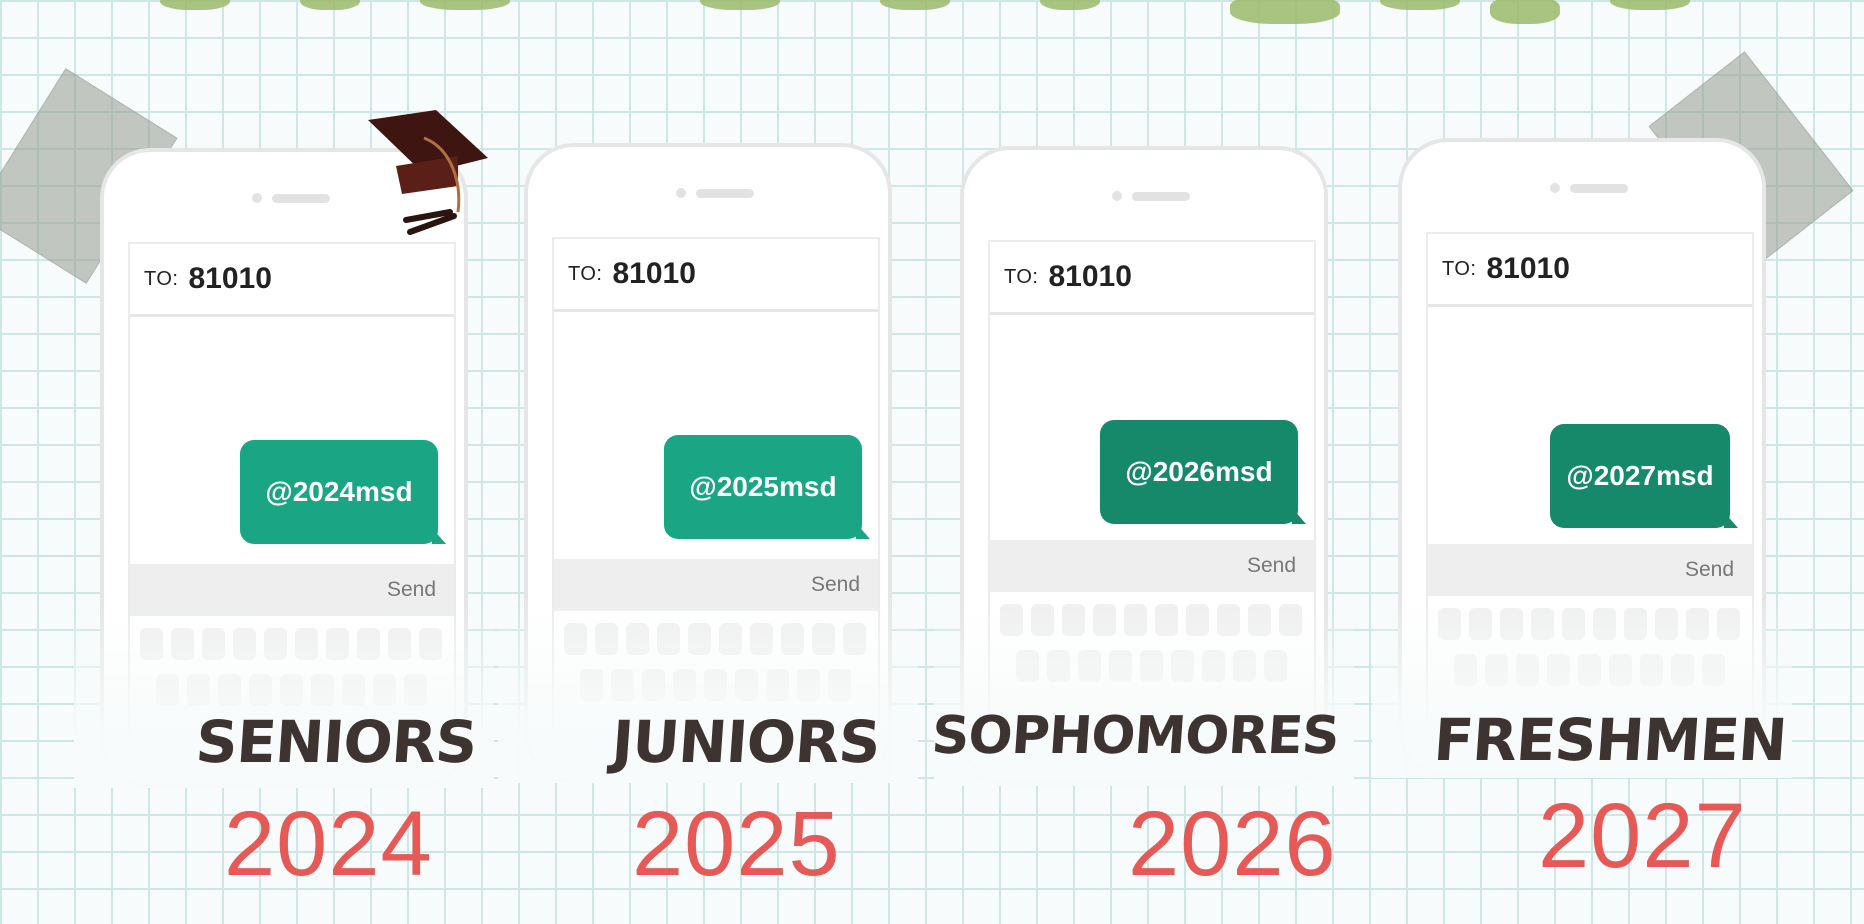 This screenshot has width=1864, height=924. Describe the element at coordinates (1232, 844) in the screenshot. I see `year-2026: 2026` at that location.